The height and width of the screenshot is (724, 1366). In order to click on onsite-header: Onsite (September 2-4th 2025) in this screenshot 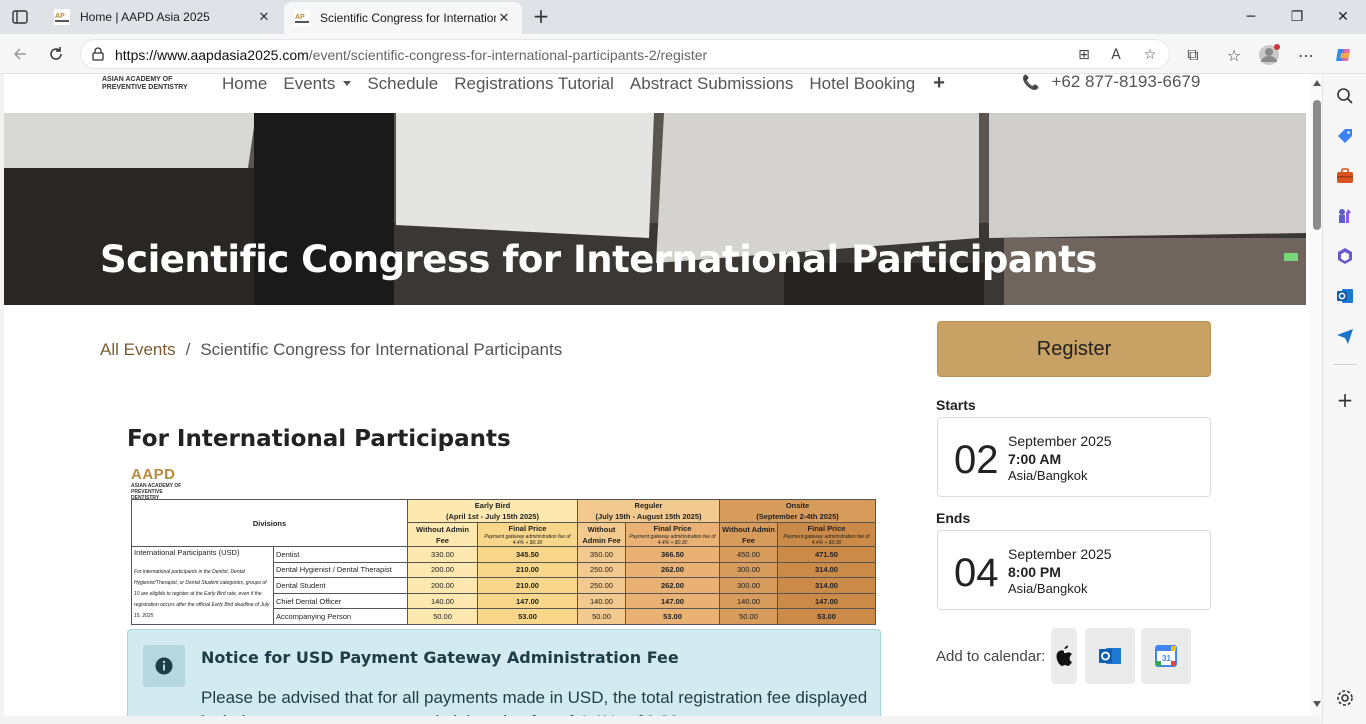, I will do `click(797, 511)`.